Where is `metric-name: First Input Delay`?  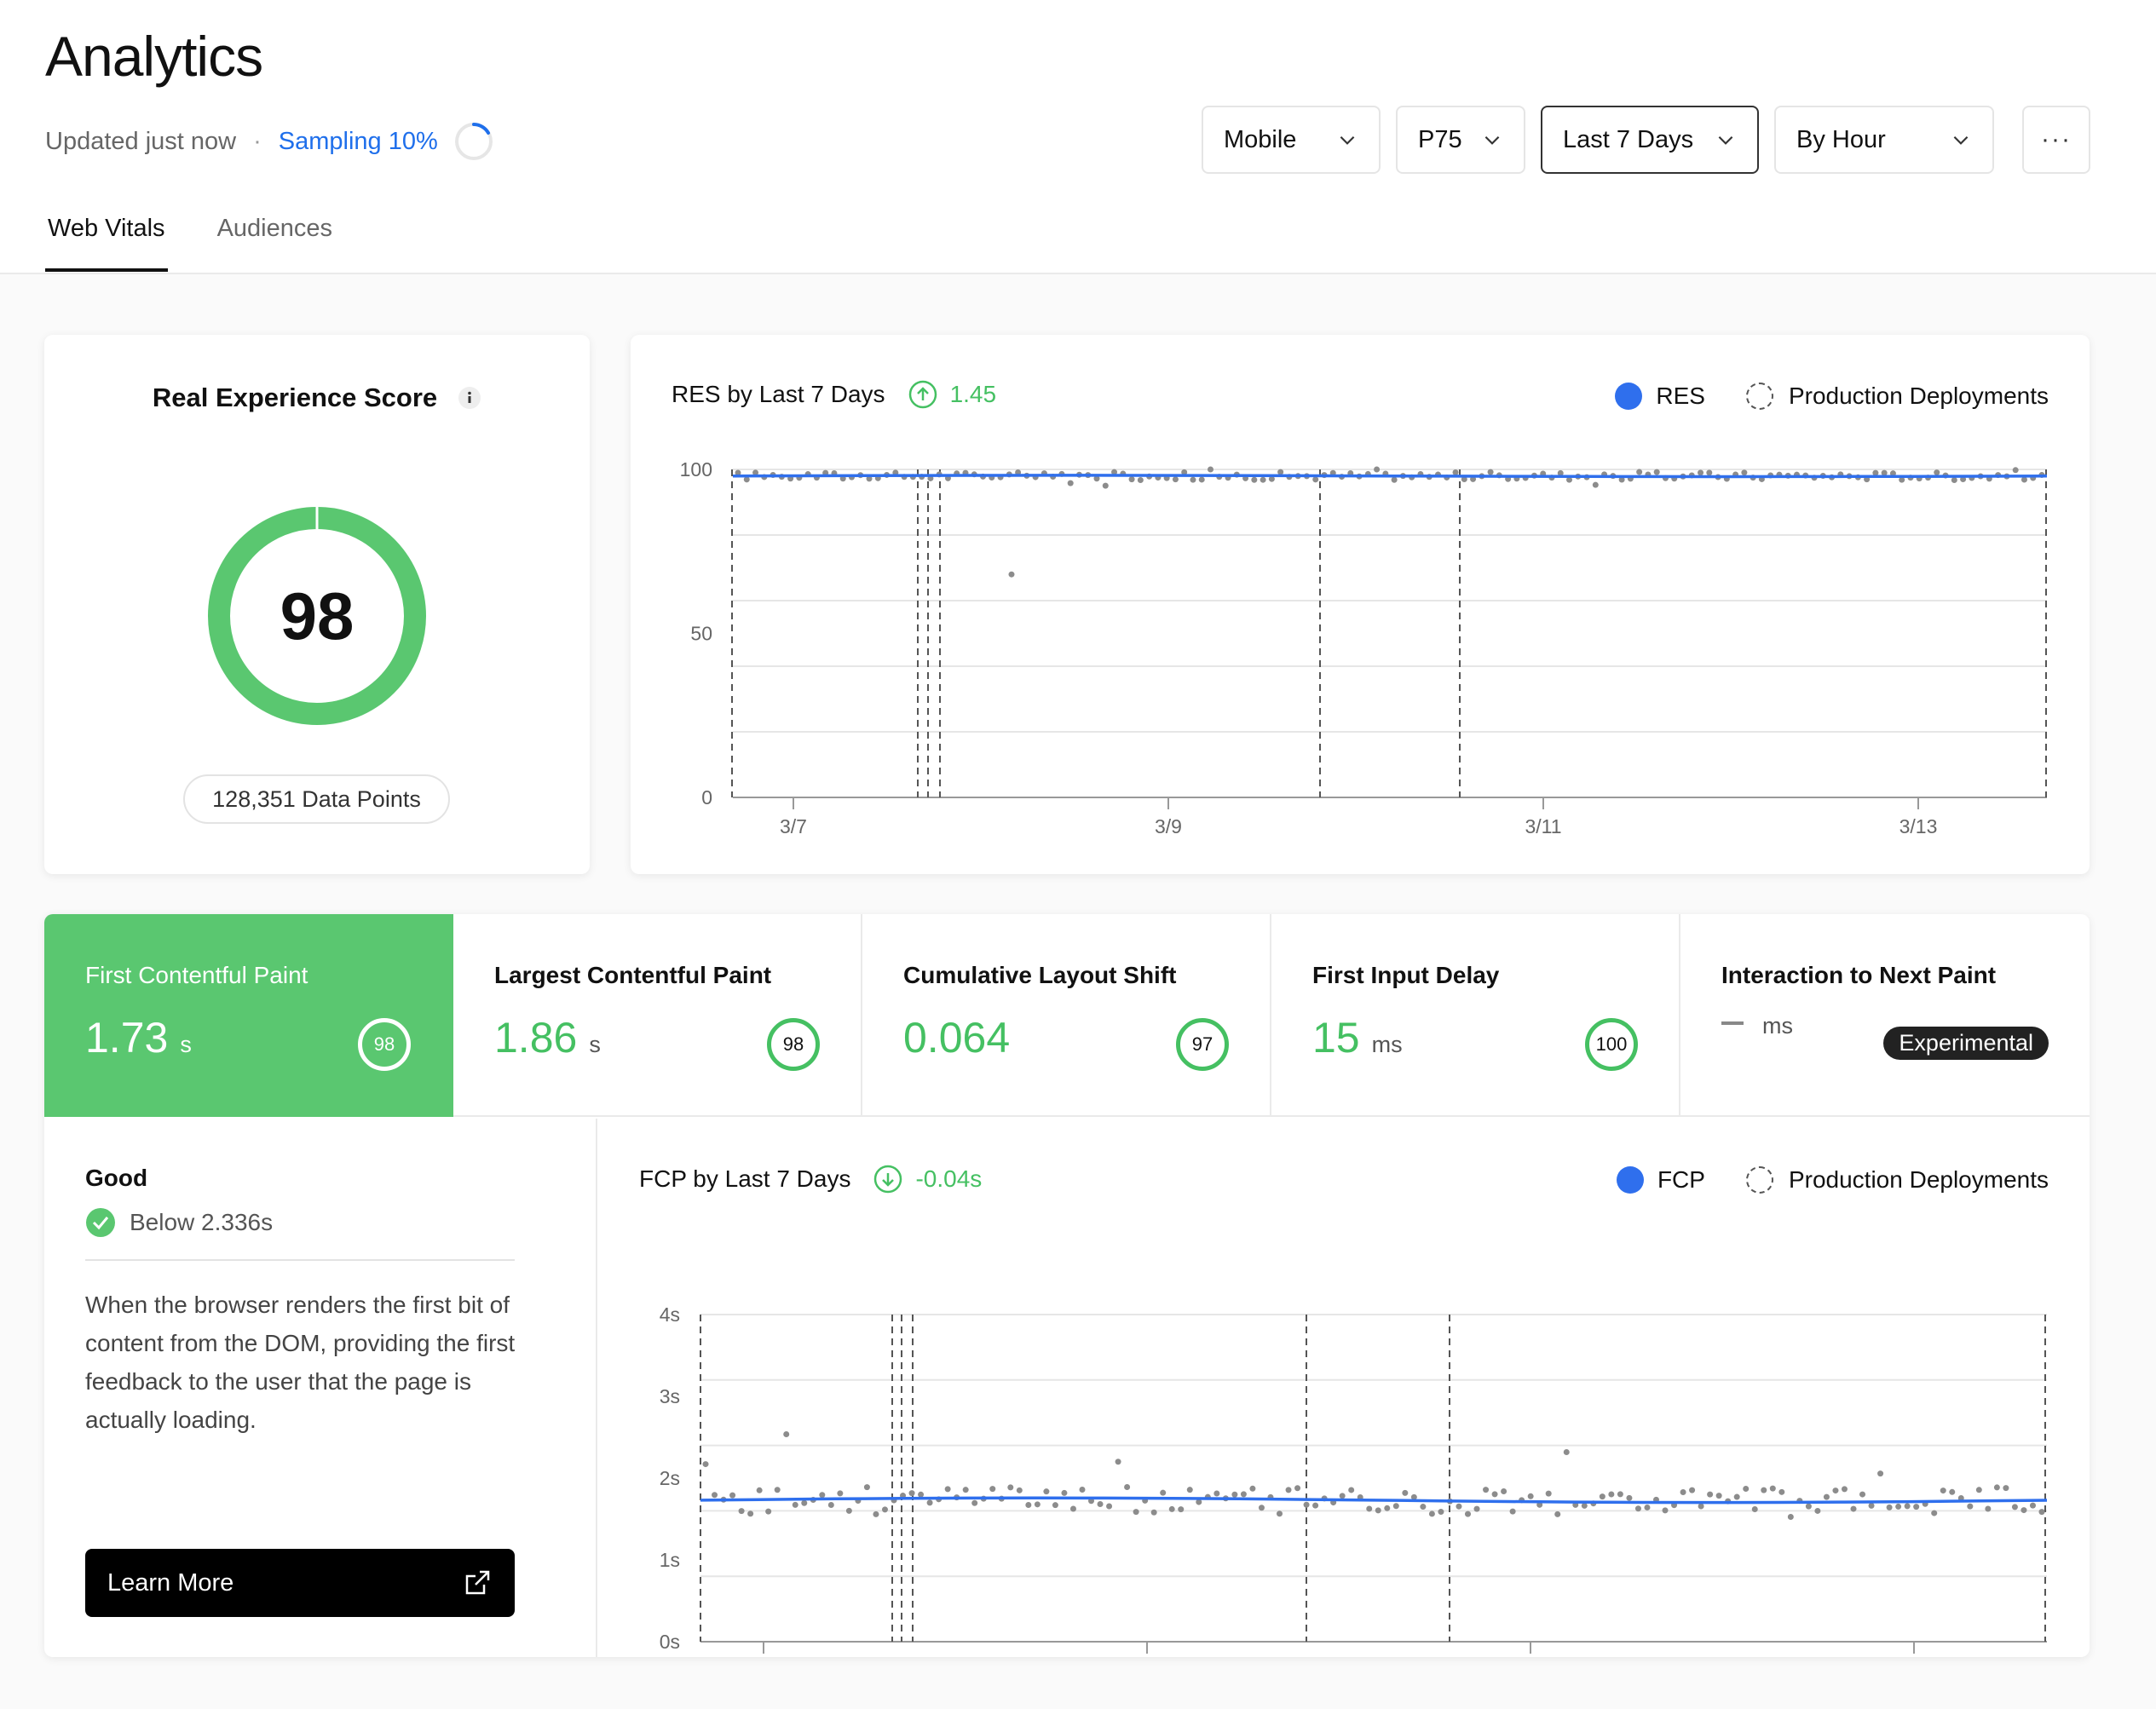
metric-name: First Input Delay is located at coordinates (1406, 975).